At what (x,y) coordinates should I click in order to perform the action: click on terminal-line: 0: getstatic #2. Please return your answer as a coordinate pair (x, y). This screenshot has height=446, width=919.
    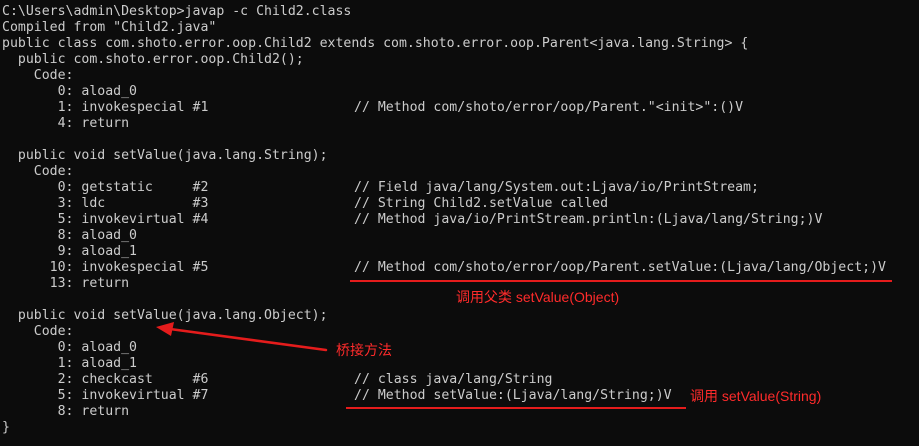
    Looking at the image, I should click on (105, 187).